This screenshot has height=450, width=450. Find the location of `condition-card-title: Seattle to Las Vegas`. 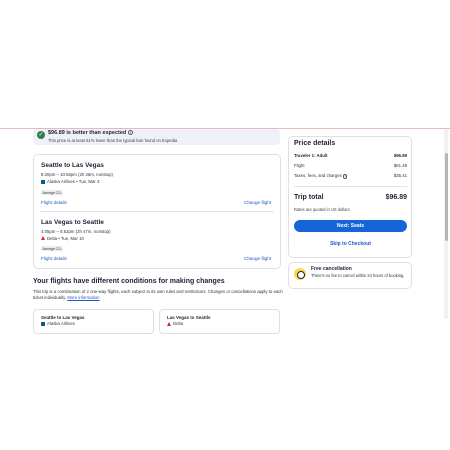

condition-card-title: Seattle to Las Vegas is located at coordinates (63, 317).